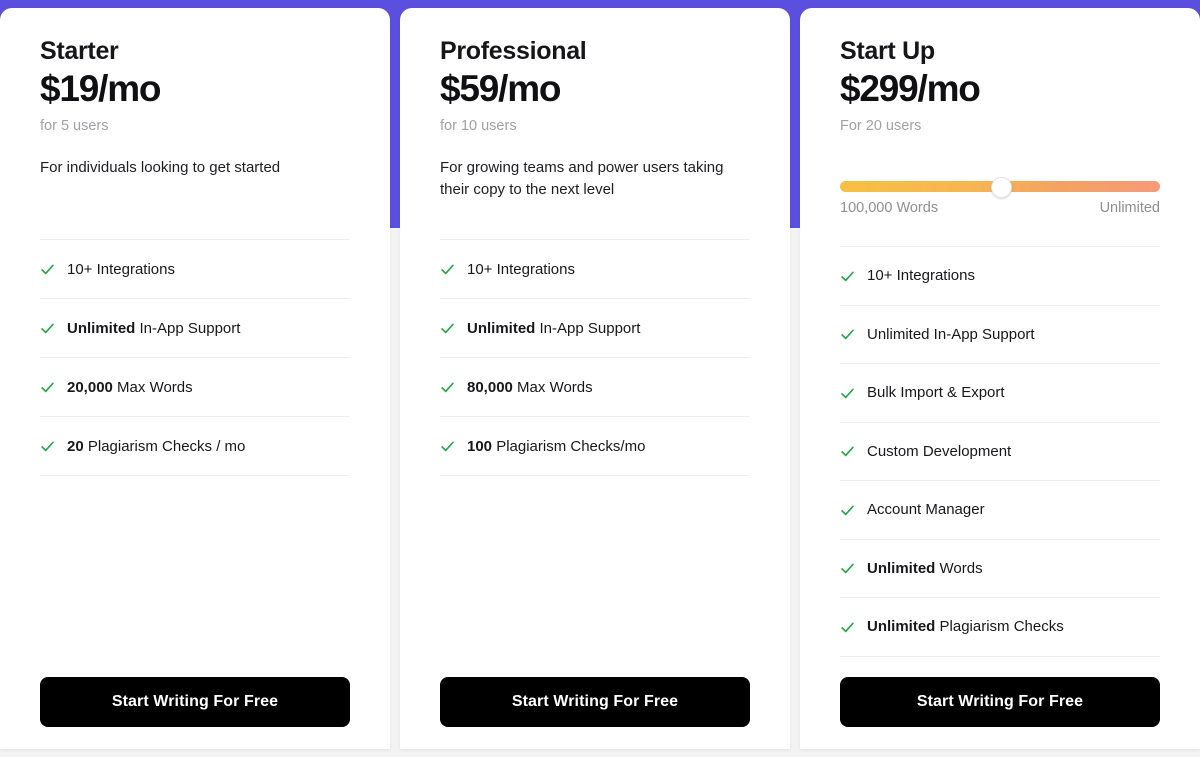 Image resolution: width=1200 pixels, height=757 pixels. Describe the element at coordinates (513, 51) in the screenshot. I see `plan-name: Professional` at that location.